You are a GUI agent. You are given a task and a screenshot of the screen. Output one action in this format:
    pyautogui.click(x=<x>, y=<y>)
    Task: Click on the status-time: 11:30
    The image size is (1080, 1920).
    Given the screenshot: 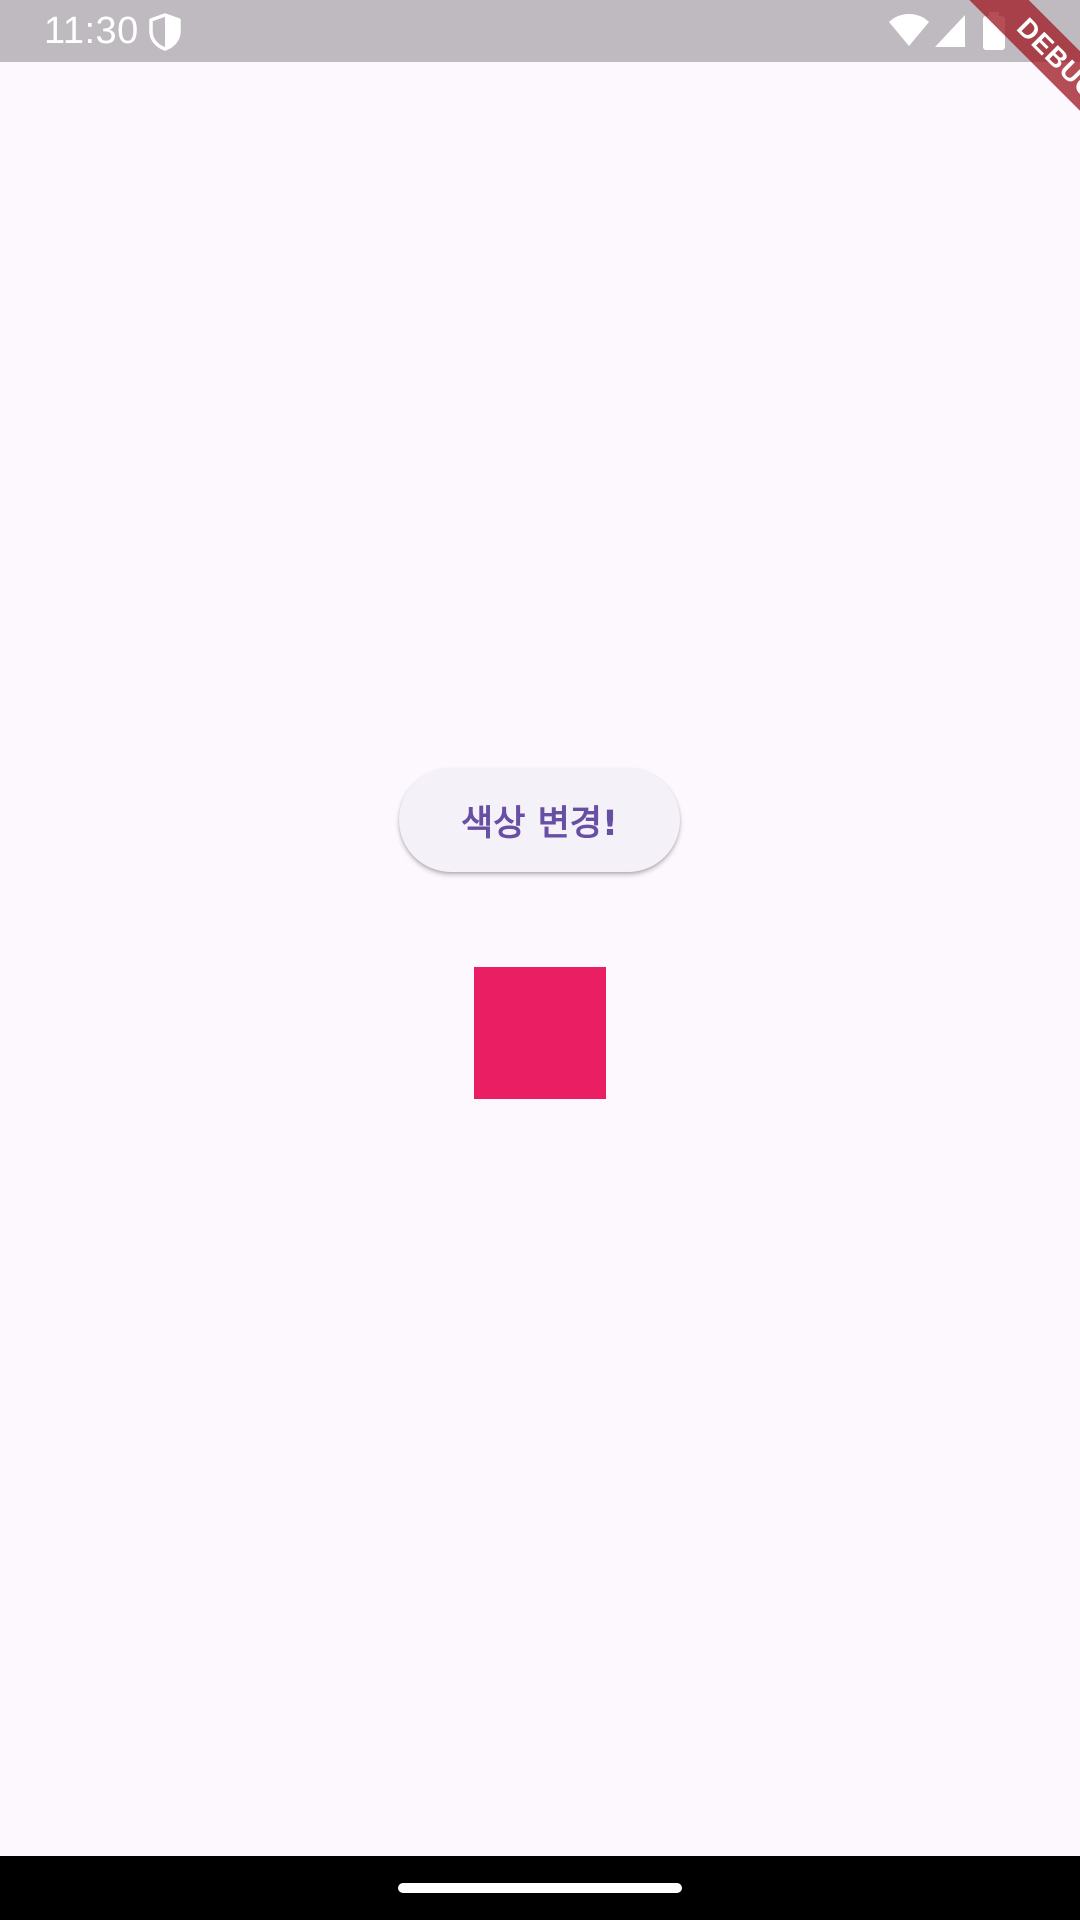 What is the action you would take?
    pyautogui.click(x=91, y=31)
    